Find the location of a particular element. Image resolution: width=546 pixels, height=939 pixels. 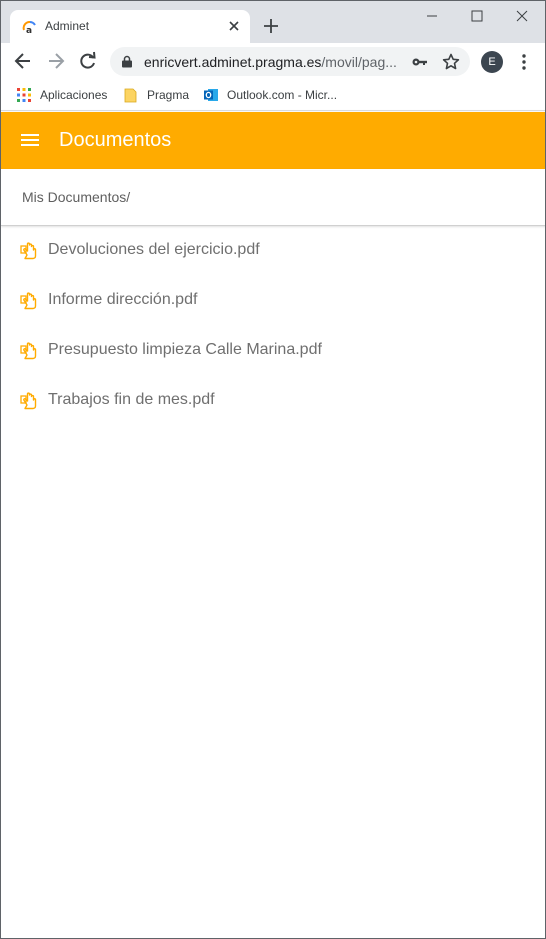

adminet-favicon-icon: a is located at coordinates (29, 28).